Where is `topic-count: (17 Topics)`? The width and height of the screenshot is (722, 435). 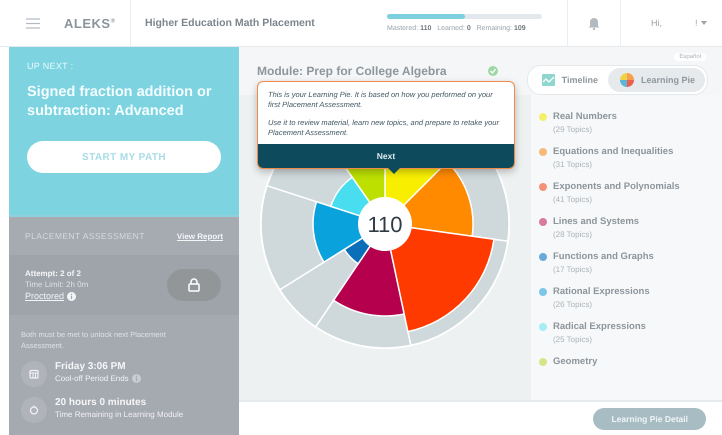 topic-count: (17 Topics) is located at coordinates (573, 269).